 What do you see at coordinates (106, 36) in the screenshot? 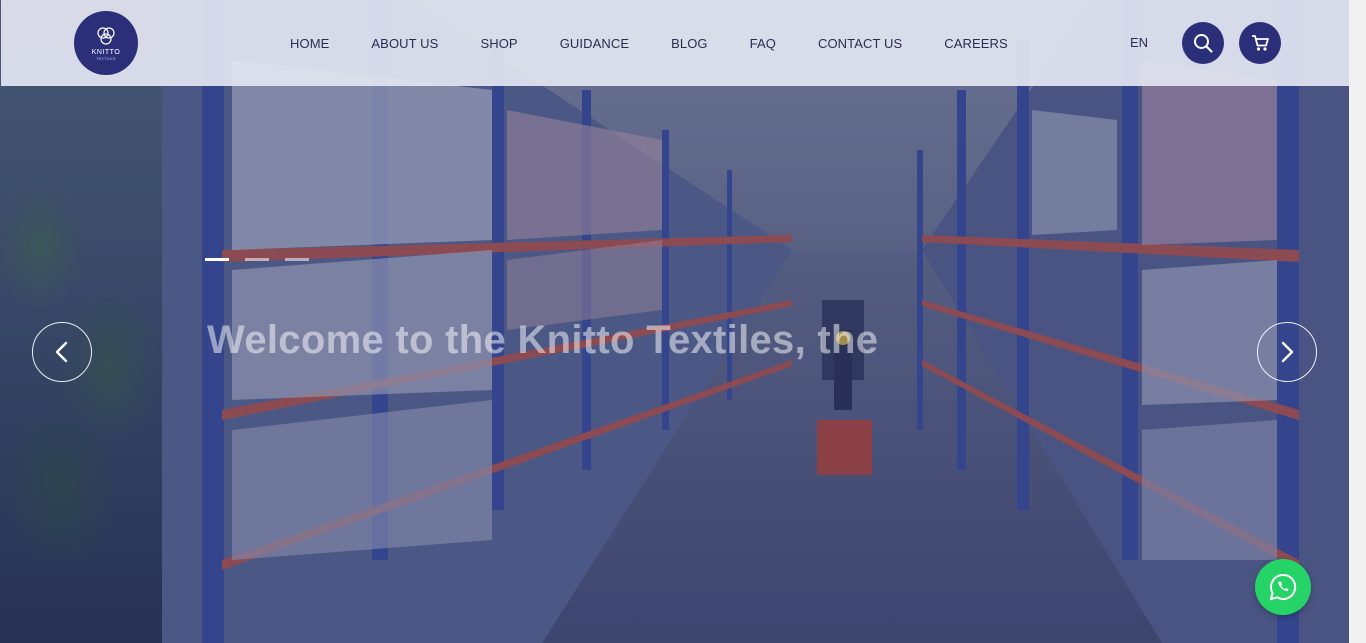
I see `knot-icon` at bounding box center [106, 36].